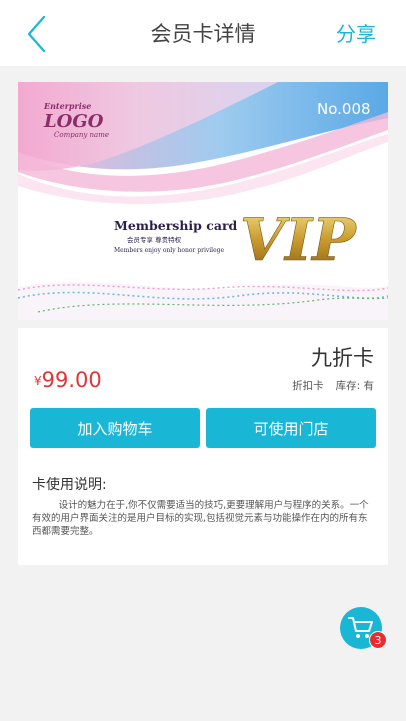 Image resolution: width=406 pixels, height=721 pixels. I want to click on add-to-cart-button: 加入购物车, so click(115, 428).